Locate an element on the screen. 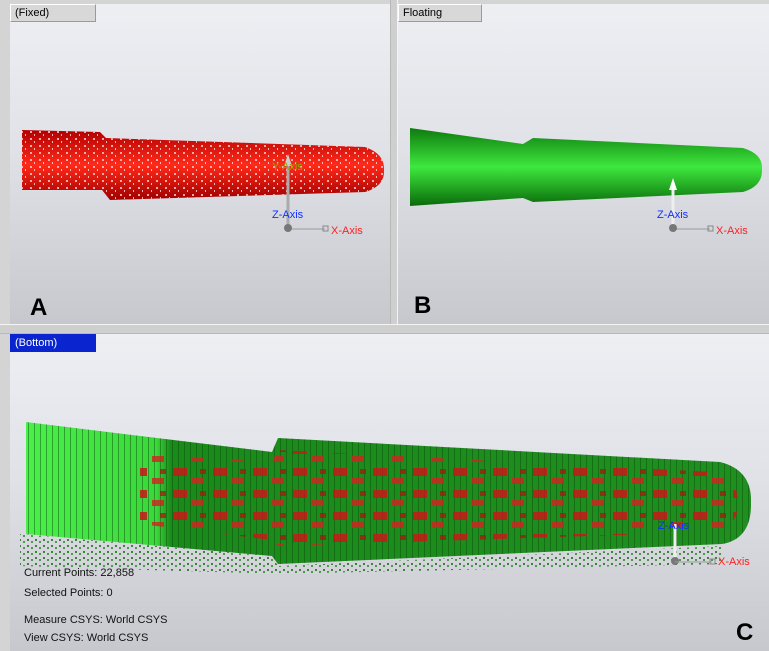  horizontal-splitter is located at coordinates (384, 329).